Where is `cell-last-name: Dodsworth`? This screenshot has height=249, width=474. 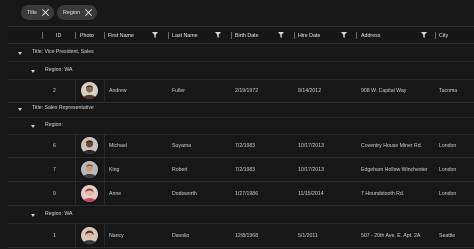
cell-last-name: Dodsworth is located at coordinates (184, 194).